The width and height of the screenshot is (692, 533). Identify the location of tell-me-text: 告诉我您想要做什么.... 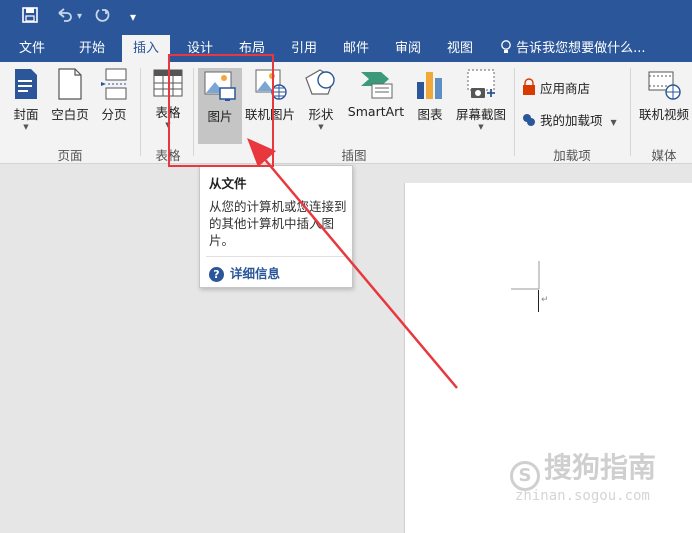
(581, 48).